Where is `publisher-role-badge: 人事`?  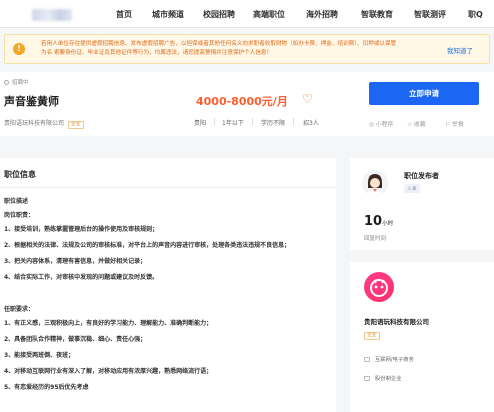
publisher-role-badge: 人事 is located at coordinates (412, 188).